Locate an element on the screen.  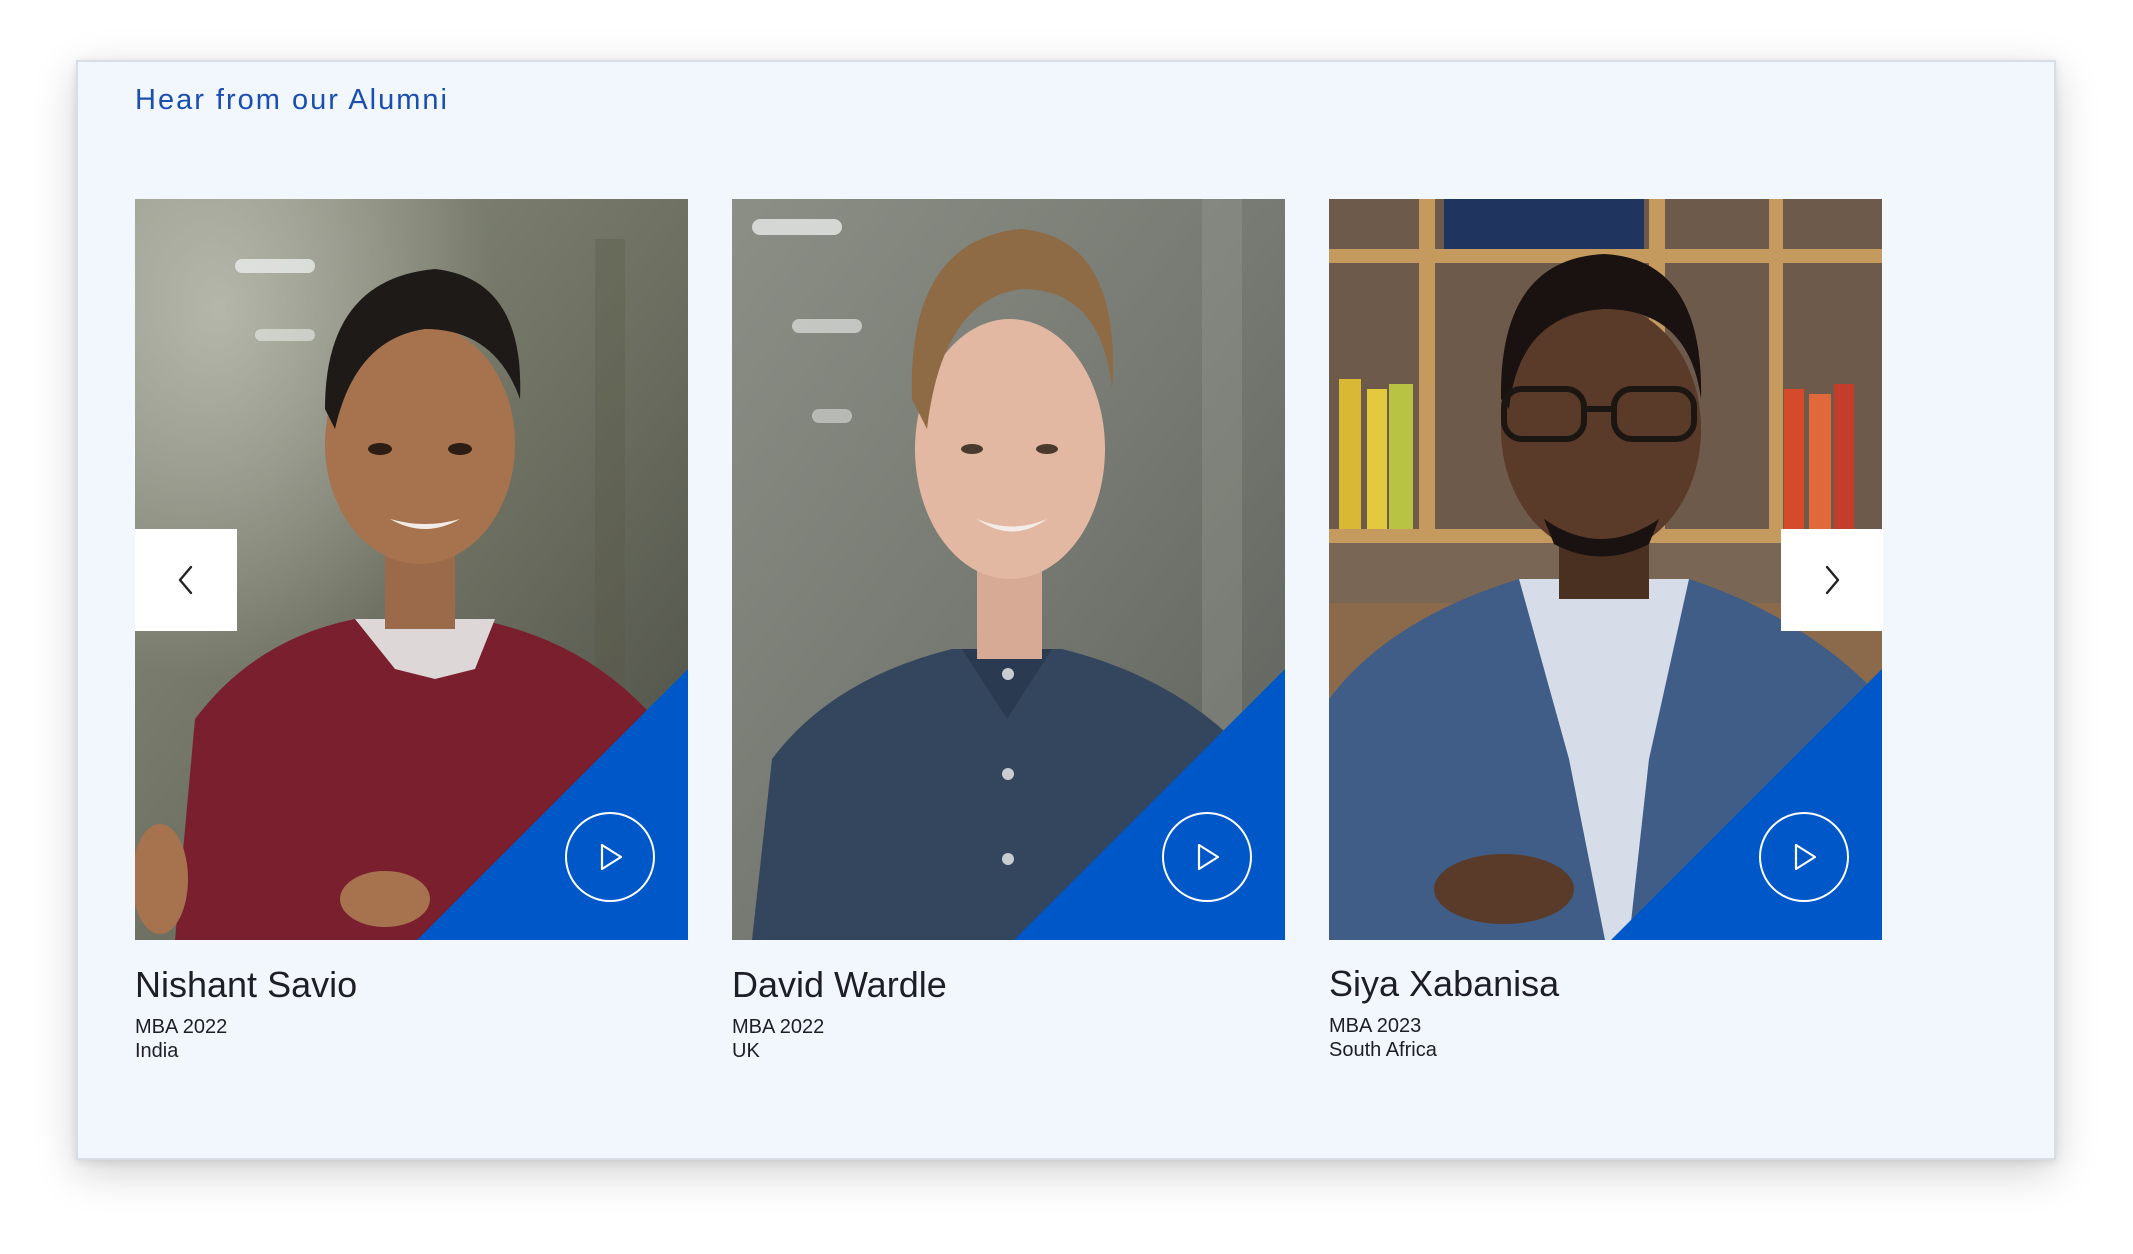
carousel-next-button is located at coordinates (1832, 580).